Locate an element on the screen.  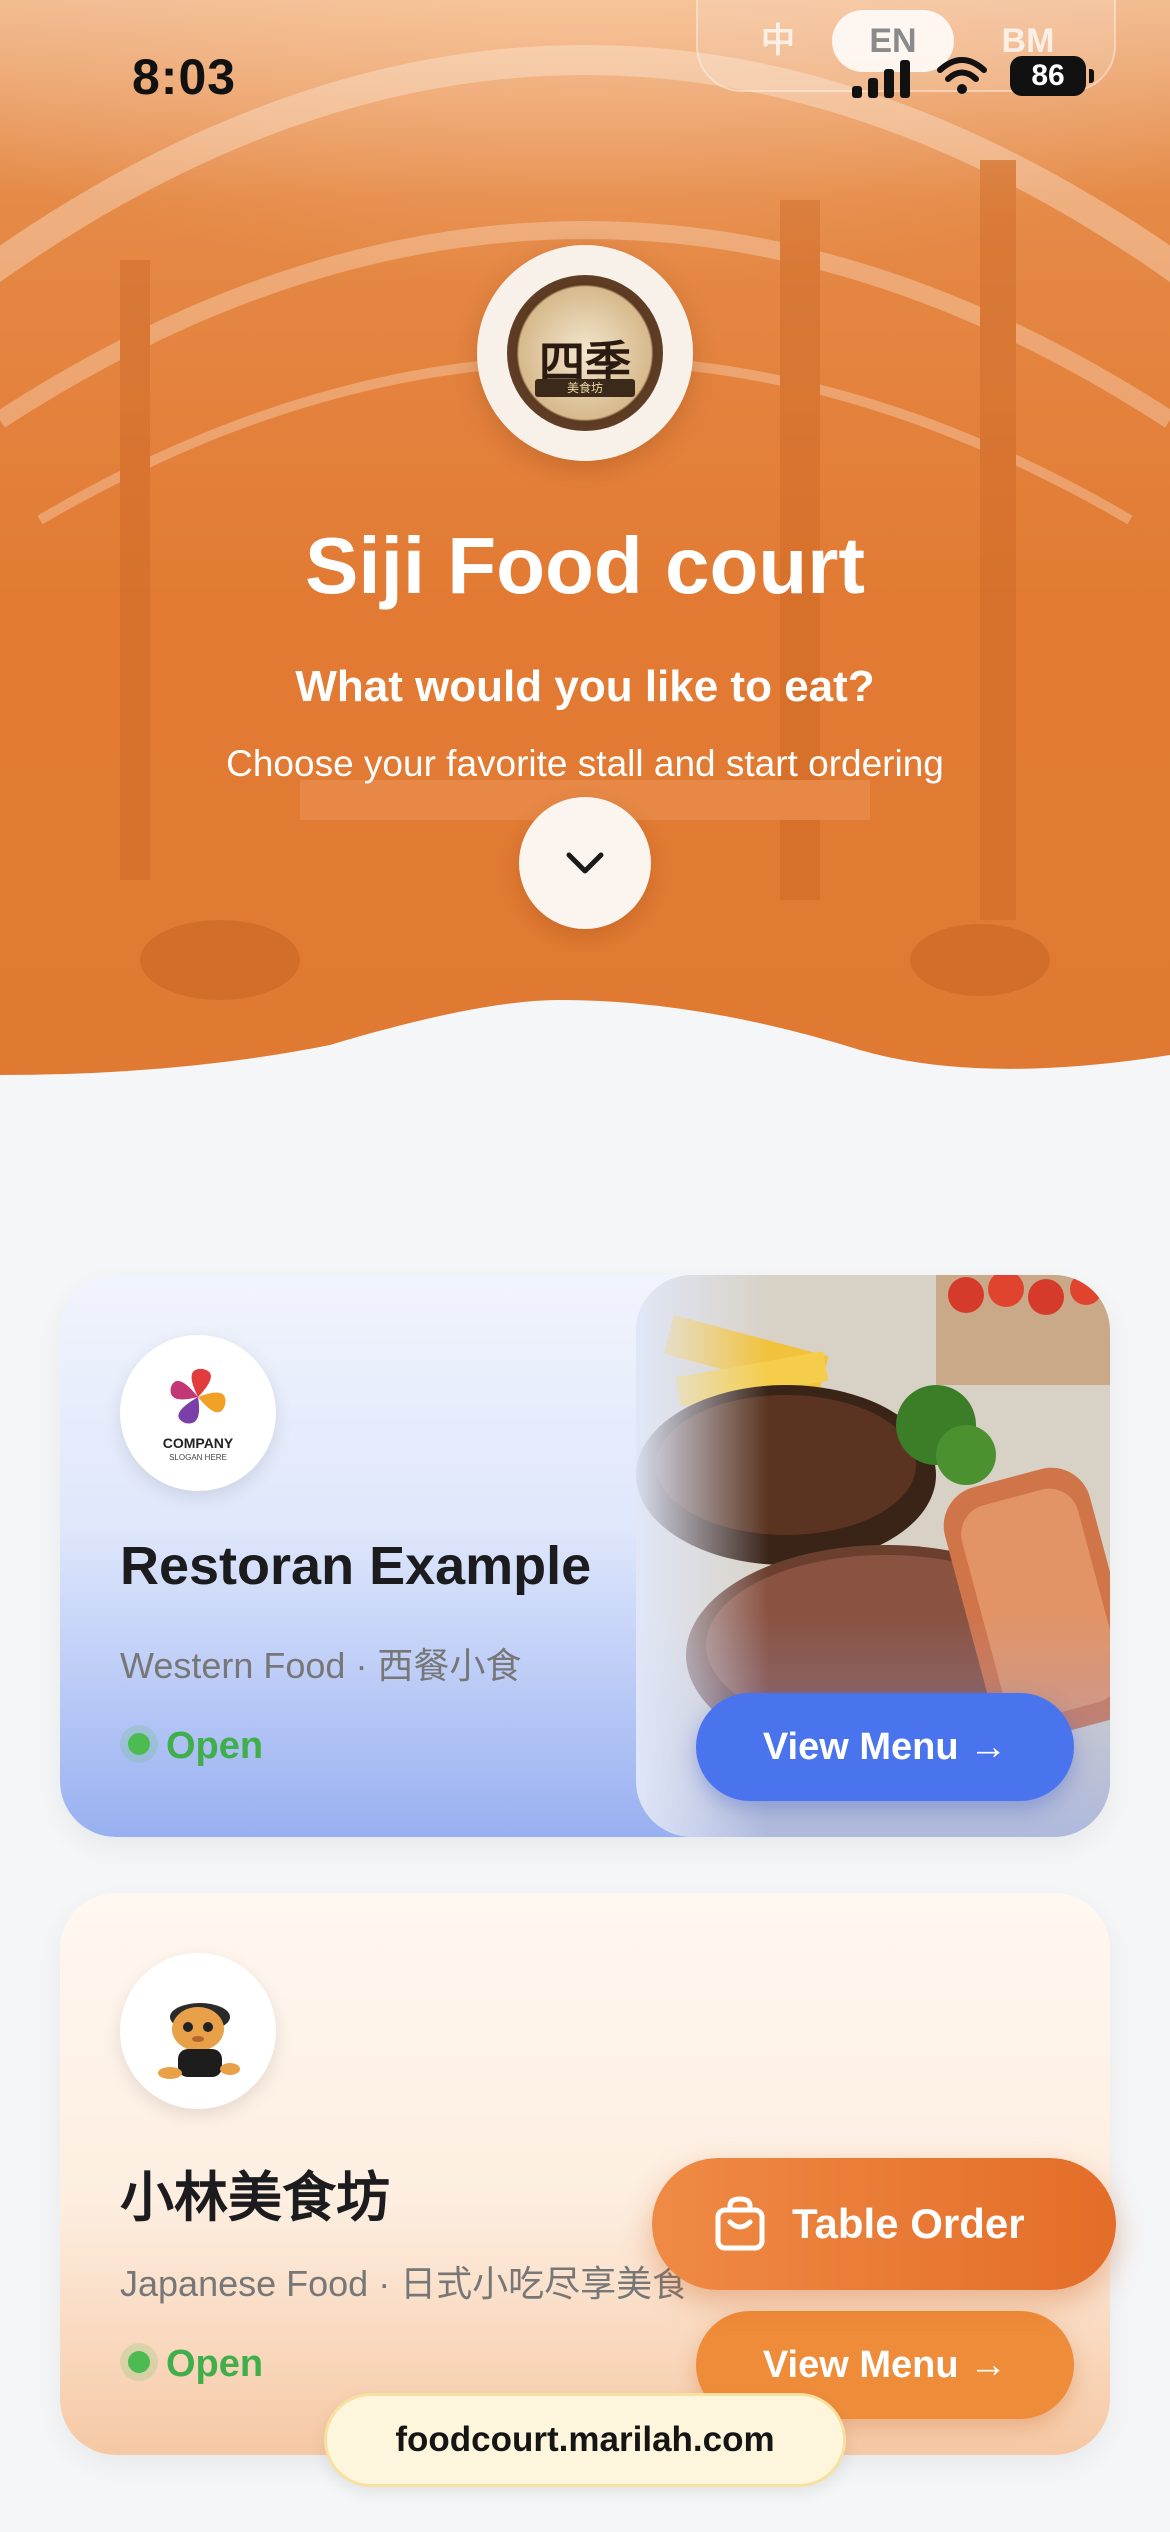
logo-subtext: 美食坊 is located at coordinates (585, 388).